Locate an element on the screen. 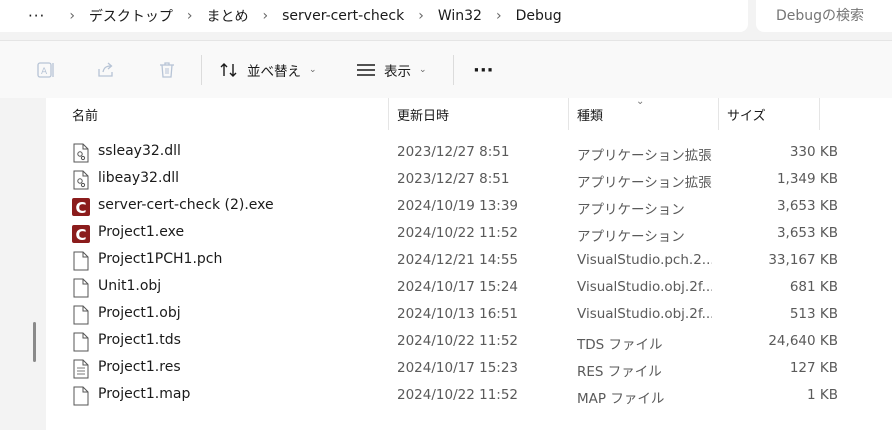  view-label: 表示 is located at coordinates (397, 72).